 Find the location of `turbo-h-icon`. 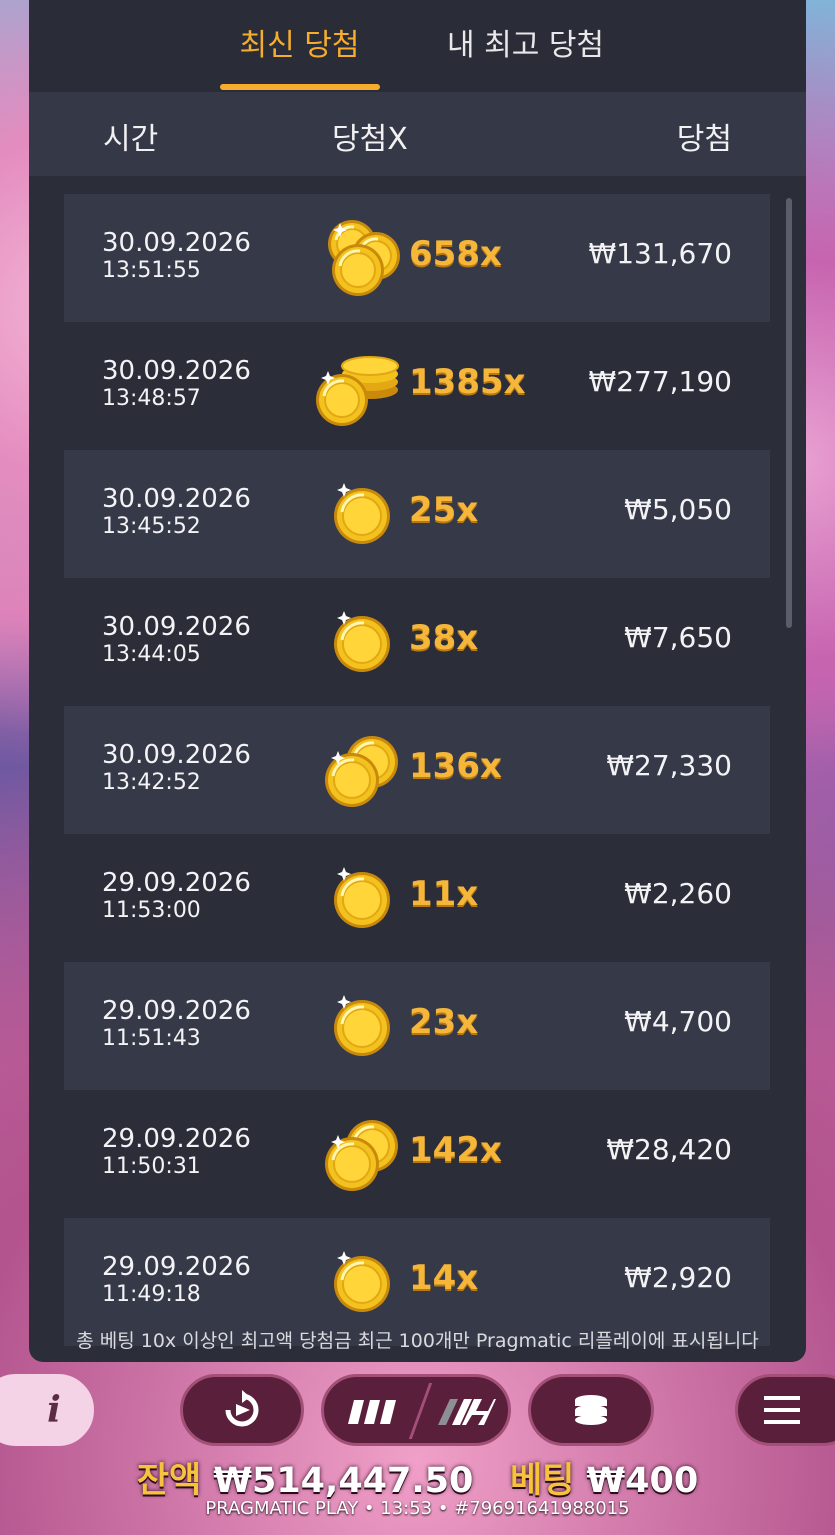

turbo-h-icon is located at coordinates (467, 1412).